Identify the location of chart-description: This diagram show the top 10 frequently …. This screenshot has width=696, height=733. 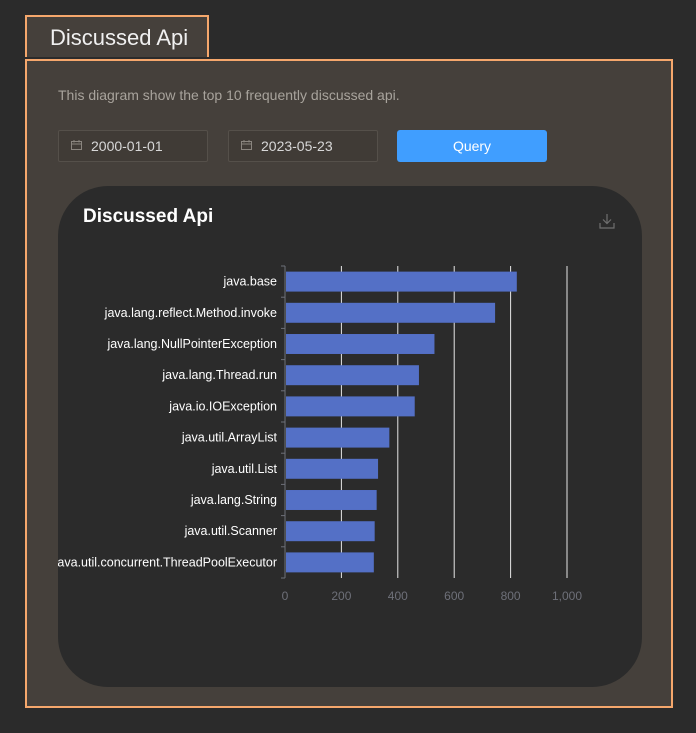
(229, 95).